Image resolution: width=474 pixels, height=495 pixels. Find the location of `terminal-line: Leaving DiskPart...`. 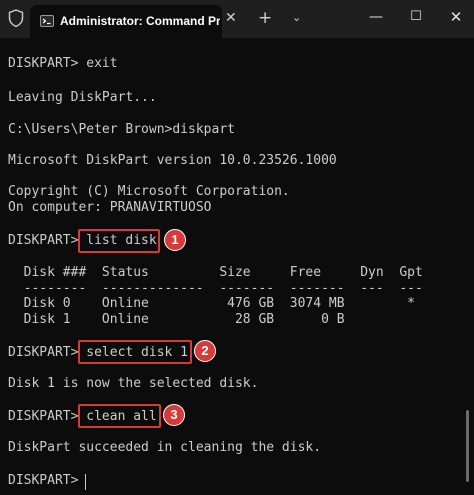

terminal-line: Leaving DiskPart... is located at coordinates (82, 97).